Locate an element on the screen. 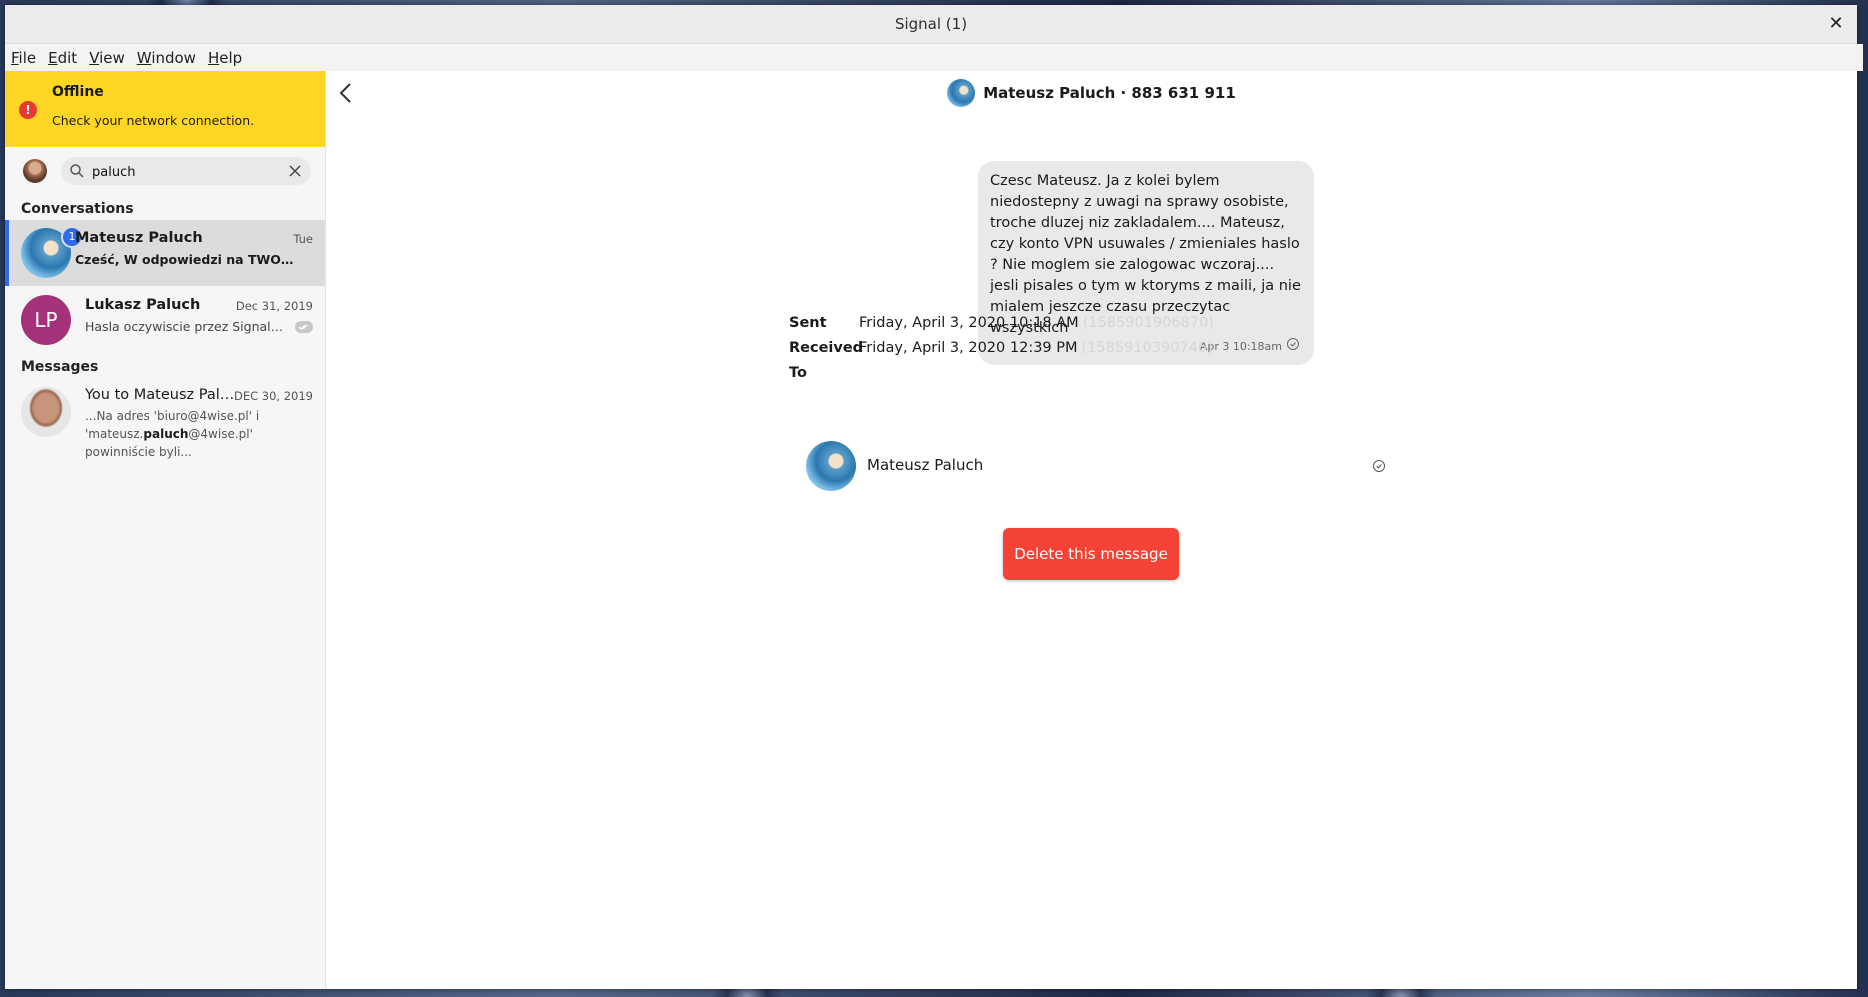  search-row is located at coordinates (165, 170).